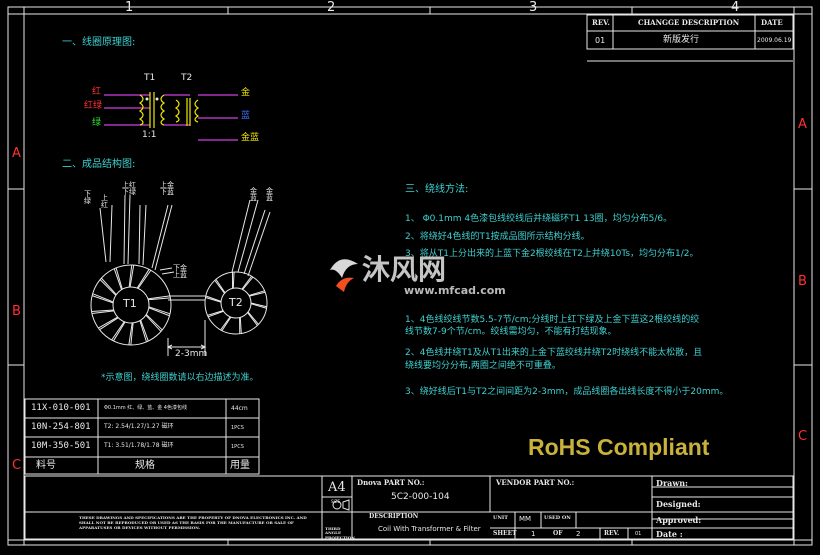 Image resolution: width=820 pixels, height=555 pixels. What do you see at coordinates (533, 7) in the screenshot?
I see `grid-col-3: 3` at bounding box center [533, 7].